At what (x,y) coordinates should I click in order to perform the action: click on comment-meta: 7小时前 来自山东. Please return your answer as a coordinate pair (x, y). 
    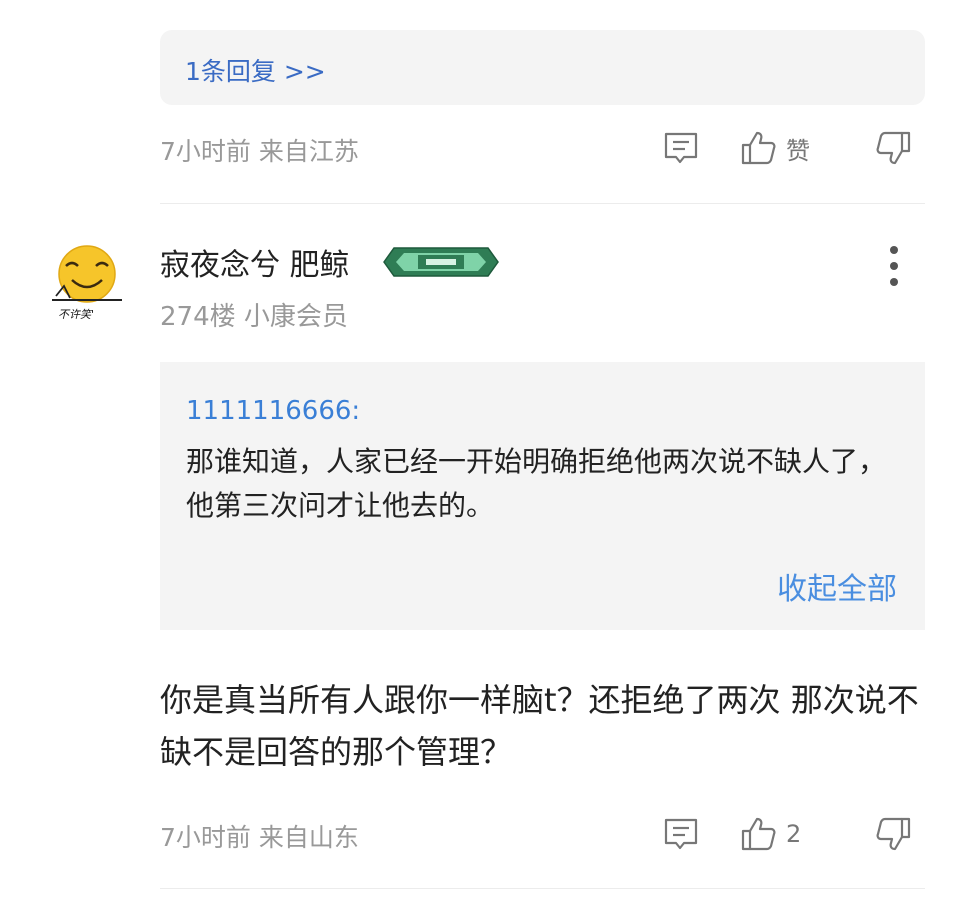
    Looking at the image, I should click on (259, 837).